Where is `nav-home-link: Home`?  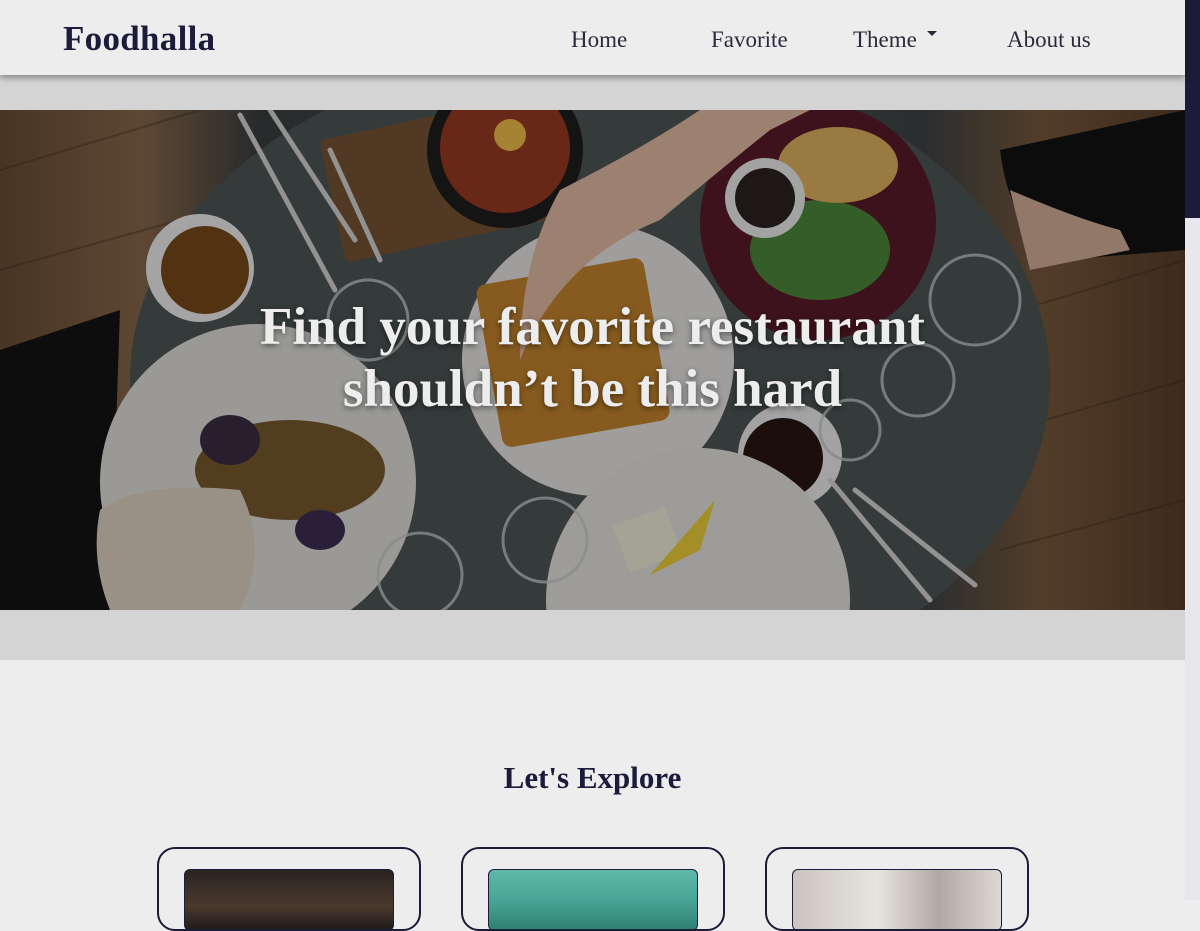
nav-home-link: Home is located at coordinates (599, 40).